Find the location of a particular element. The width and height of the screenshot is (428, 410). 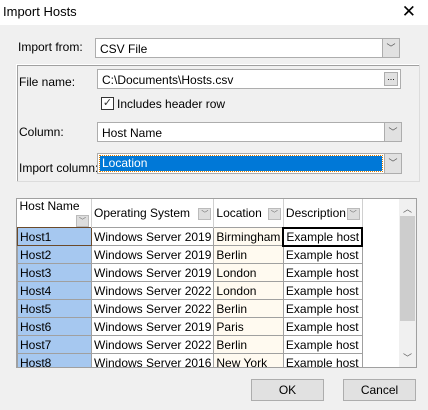

table-cell: Host8 is located at coordinates (54, 360).